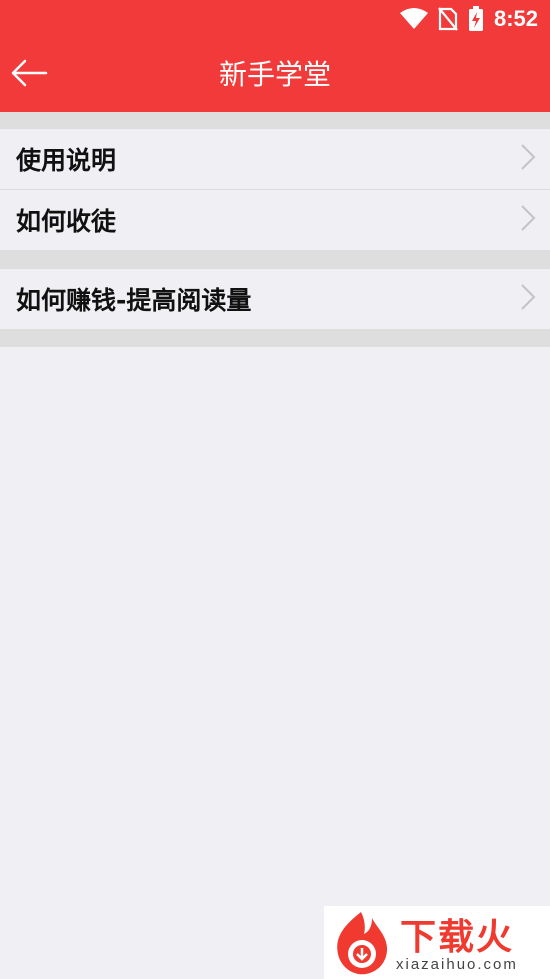  Describe the element at coordinates (476, 19) in the screenshot. I see `battery-charging-icon` at that location.